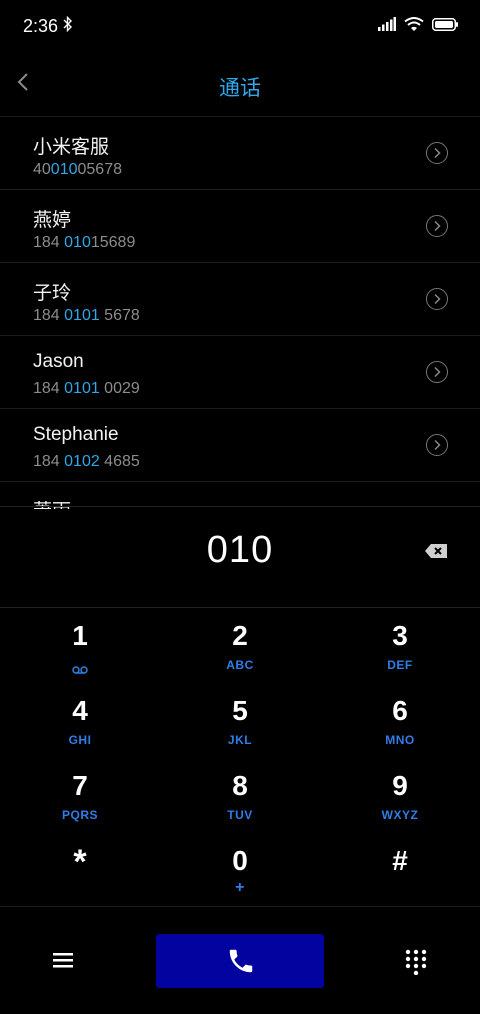 This screenshot has width=480, height=1014. I want to click on contact-name: 燕婷, so click(52, 220).